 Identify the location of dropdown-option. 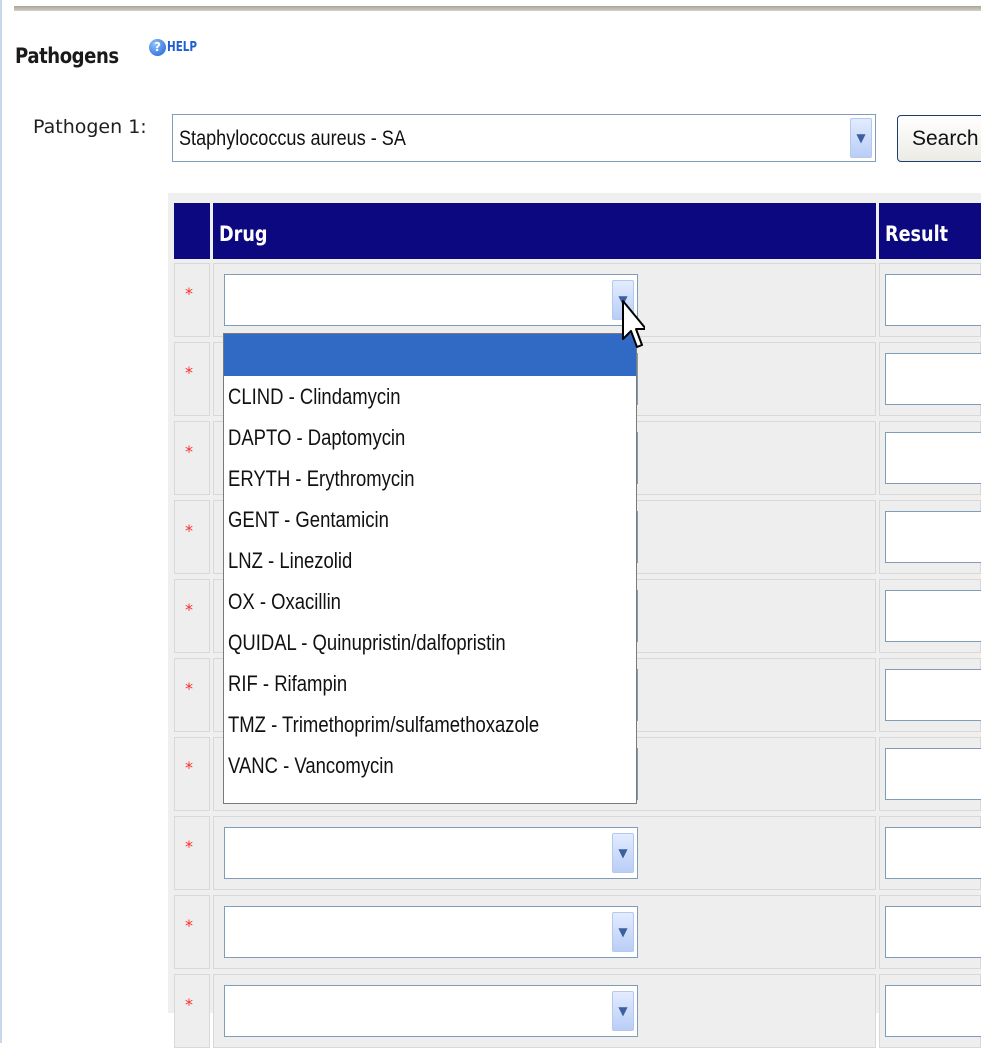
(430, 355).